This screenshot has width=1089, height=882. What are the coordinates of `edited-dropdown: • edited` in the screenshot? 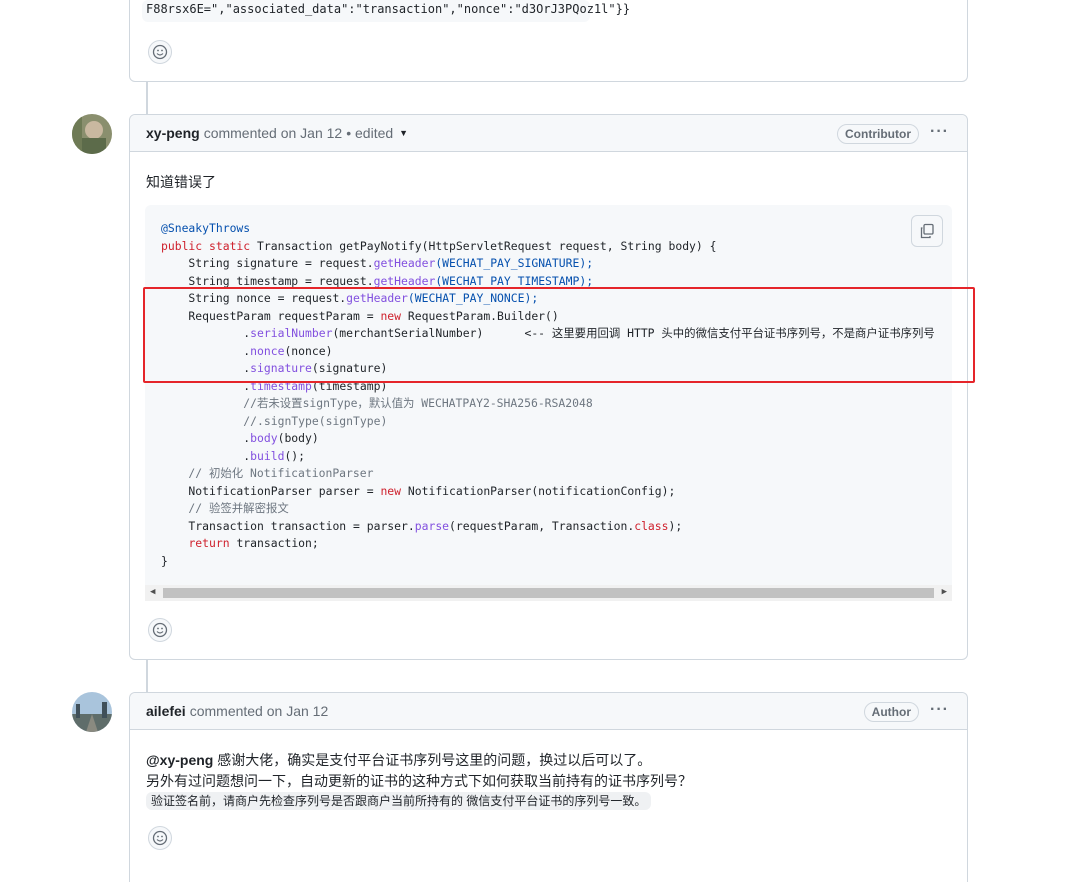 It's located at (369, 133).